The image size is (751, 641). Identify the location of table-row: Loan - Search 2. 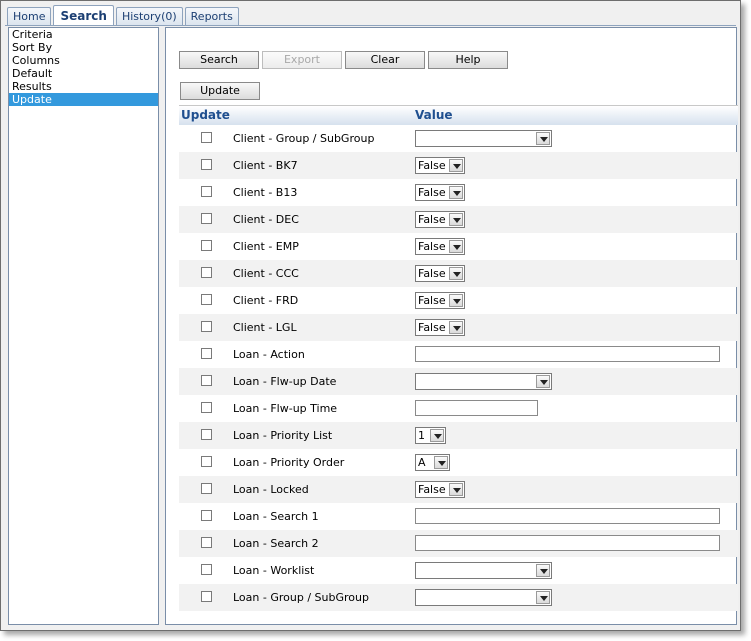
(458, 543).